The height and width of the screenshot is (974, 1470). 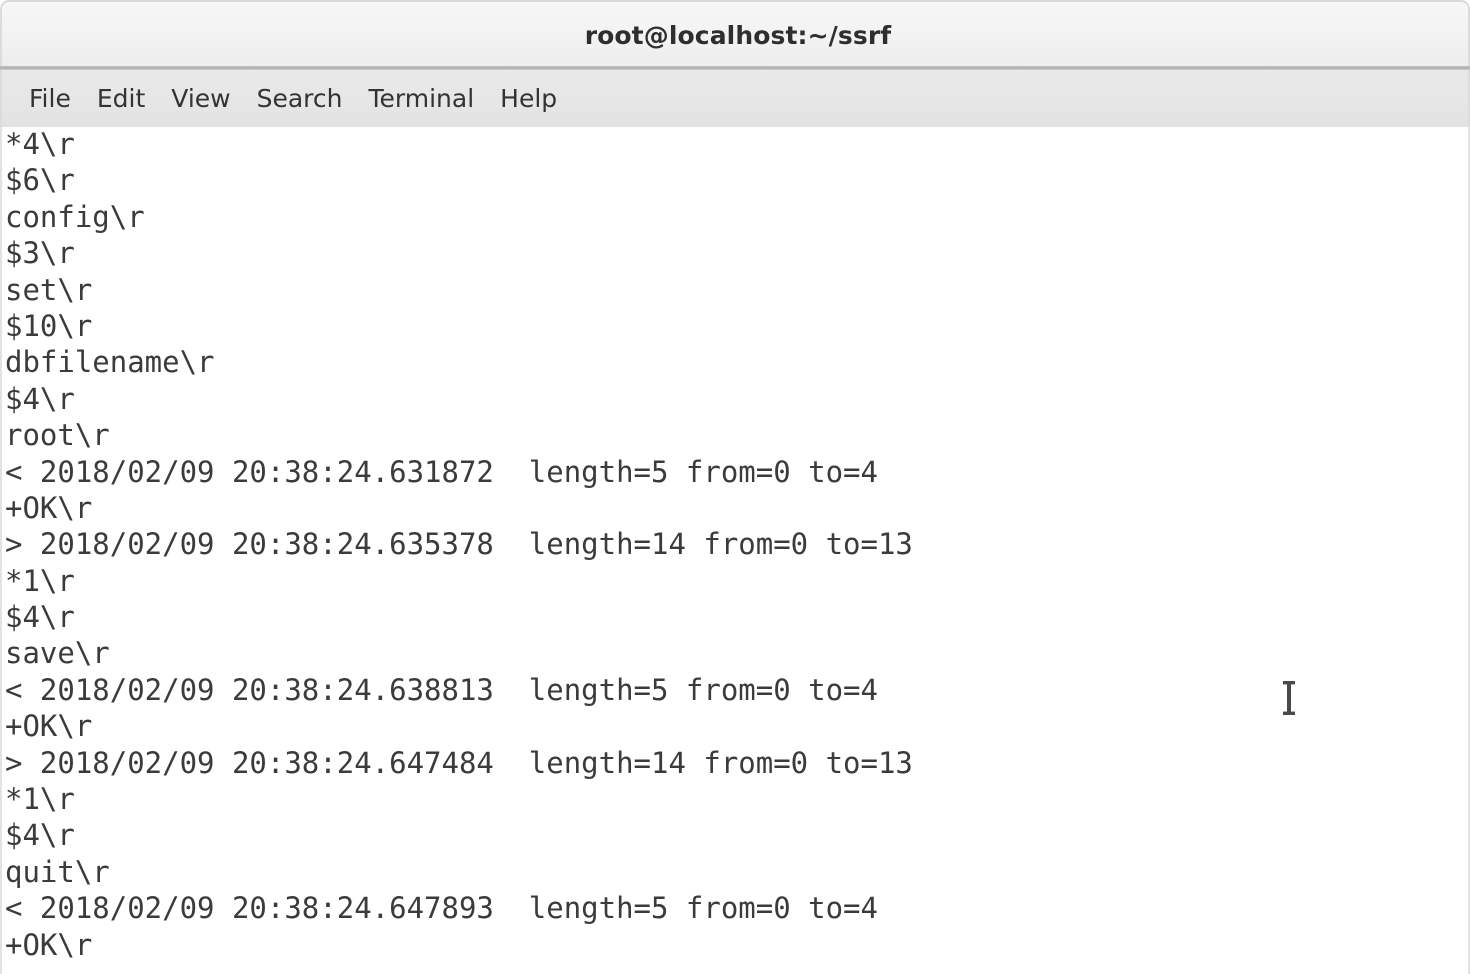 What do you see at coordinates (738, 35) in the screenshot?
I see `window-title: root@localhost:~/ssrf` at bounding box center [738, 35].